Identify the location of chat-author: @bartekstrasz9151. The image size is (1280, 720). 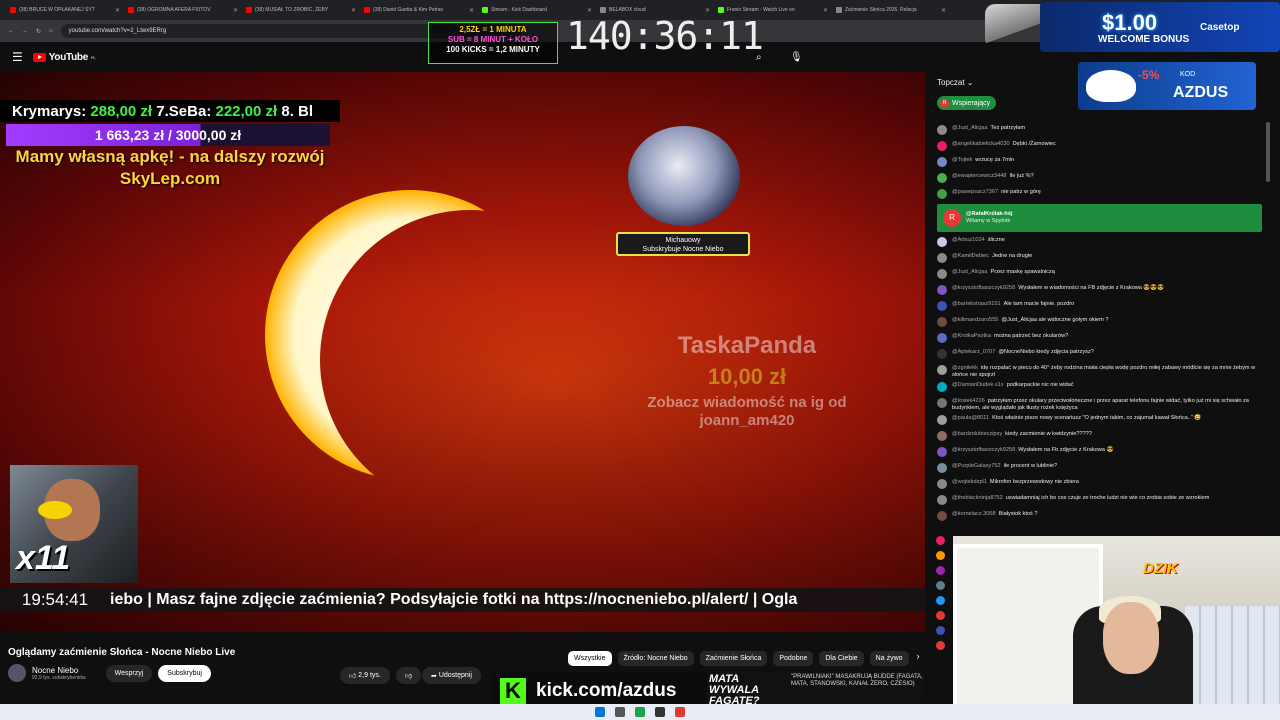
(976, 304).